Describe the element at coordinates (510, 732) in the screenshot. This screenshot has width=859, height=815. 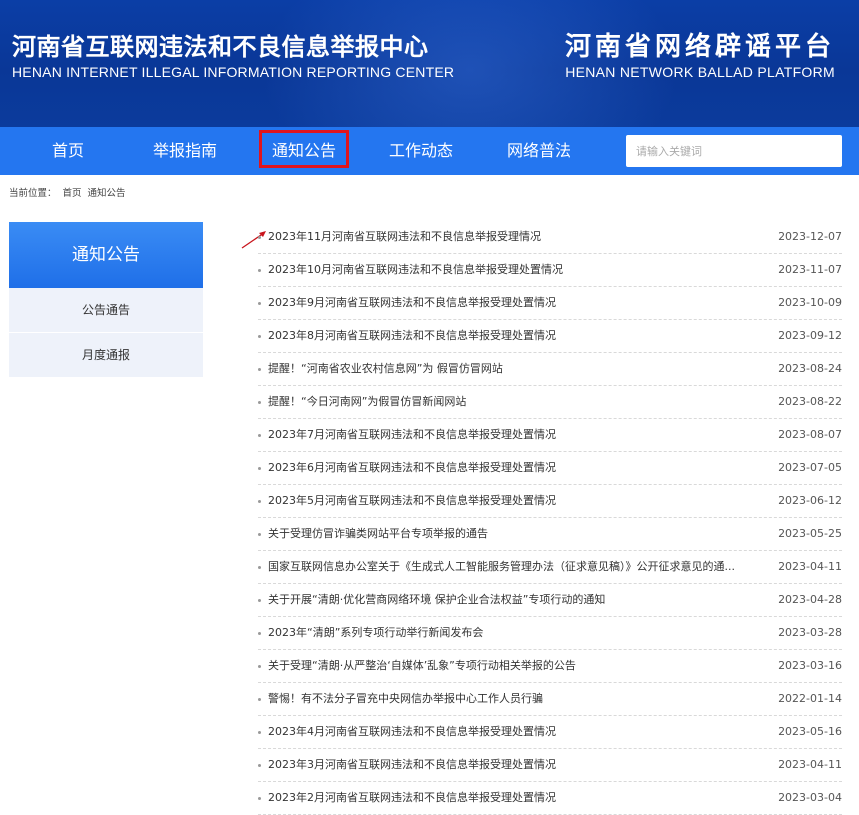
I see `notice-title: 2023年4月河南省互联网违法和不良信息举报受理处置情况` at that location.